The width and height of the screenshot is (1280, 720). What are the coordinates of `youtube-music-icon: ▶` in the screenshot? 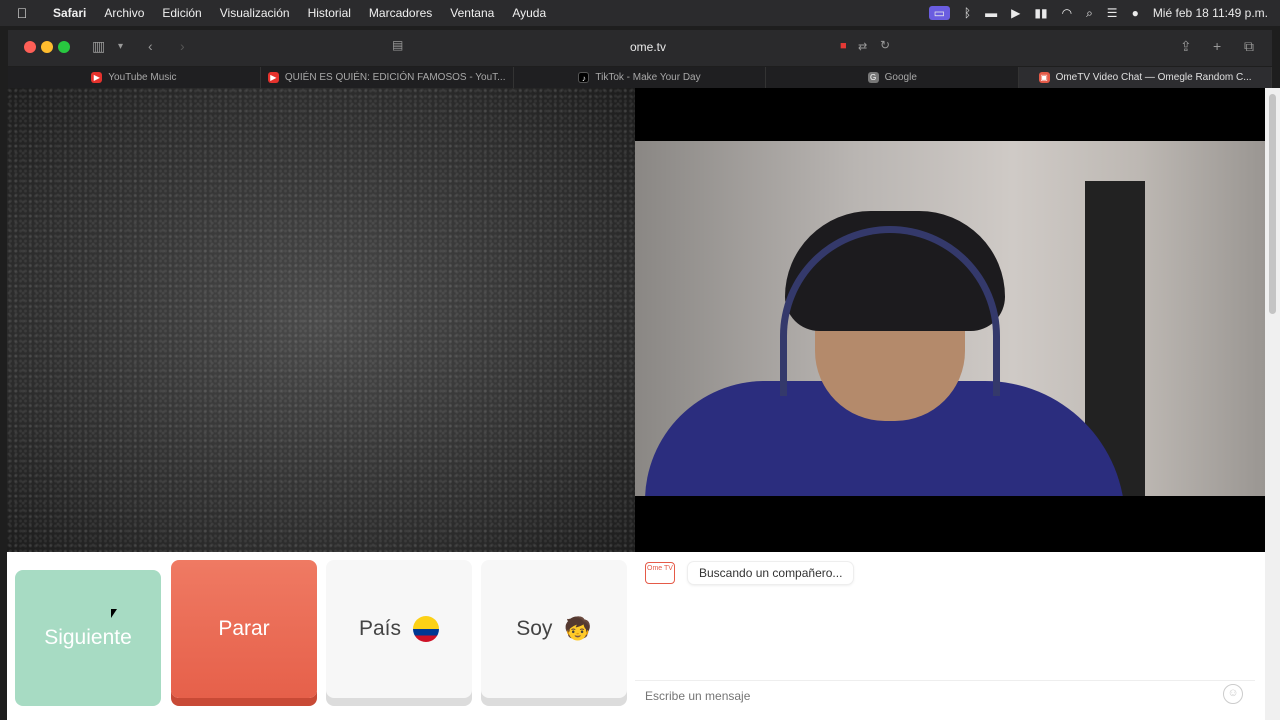 It's located at (97, 77).